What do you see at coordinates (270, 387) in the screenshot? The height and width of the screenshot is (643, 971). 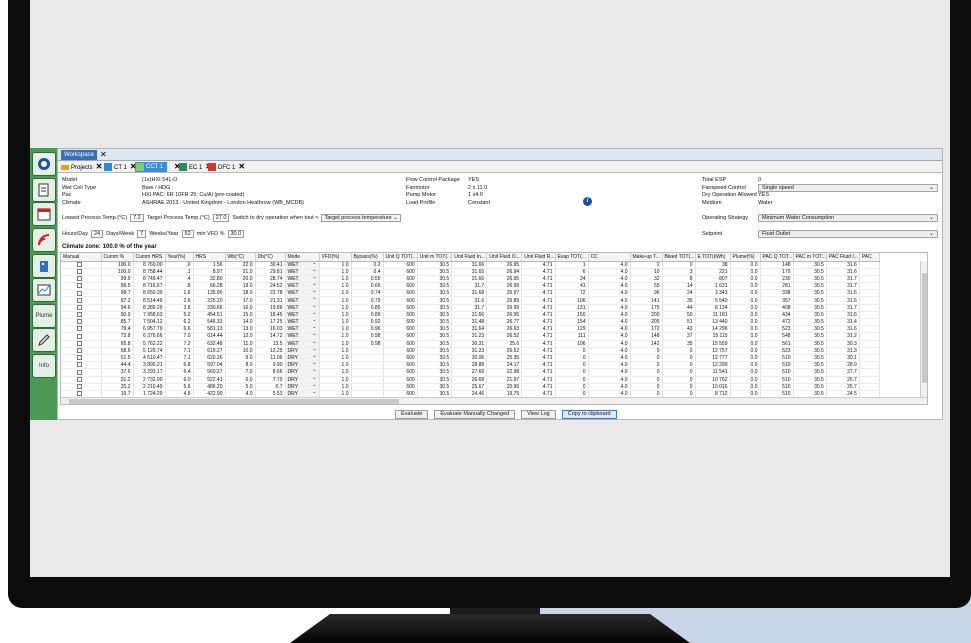 I see `table-cell: 6.7` at bounding box center [270, 387].